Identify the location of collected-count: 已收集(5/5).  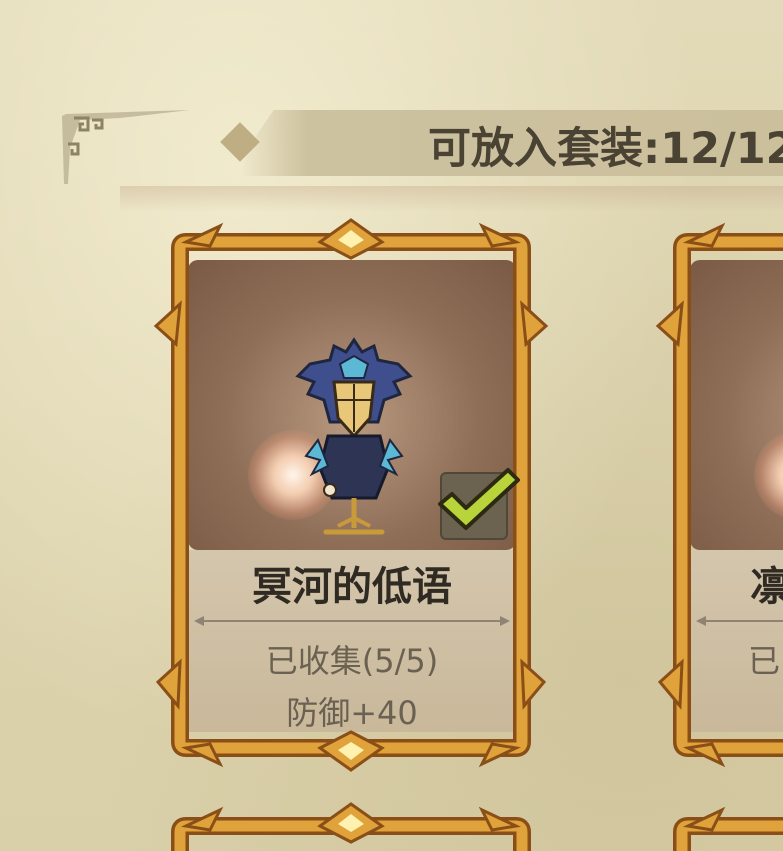
(352, 661).